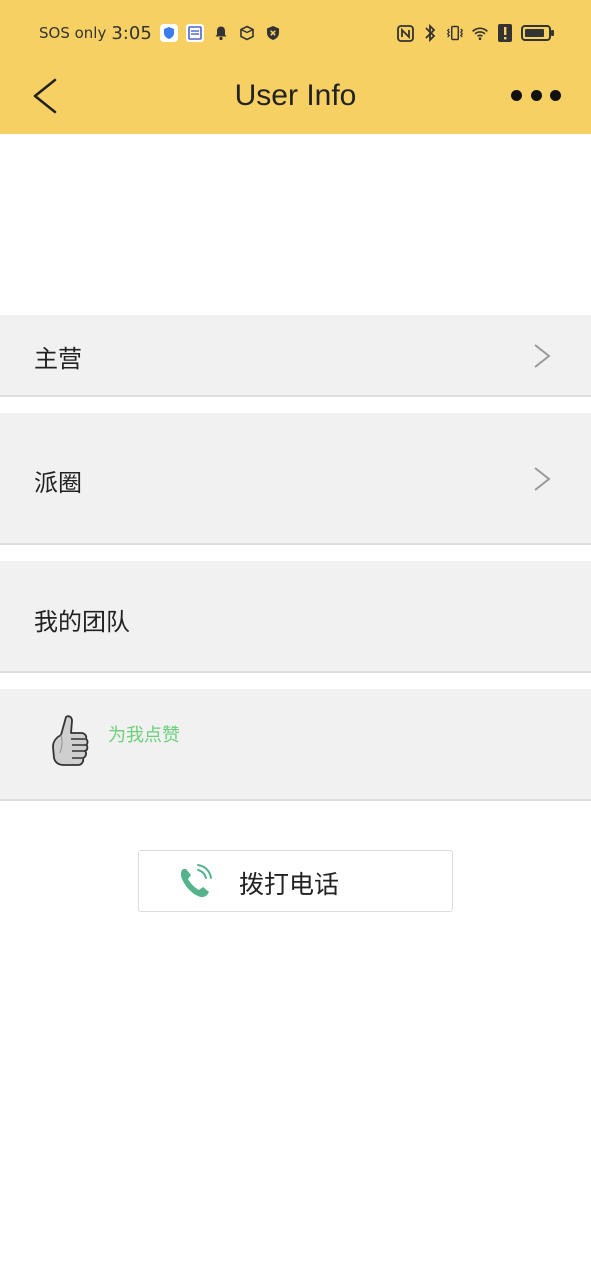 The width and height of the screenshot is (591, 1280). I want to click on like-label: 为我点赞, so click(144, 734).